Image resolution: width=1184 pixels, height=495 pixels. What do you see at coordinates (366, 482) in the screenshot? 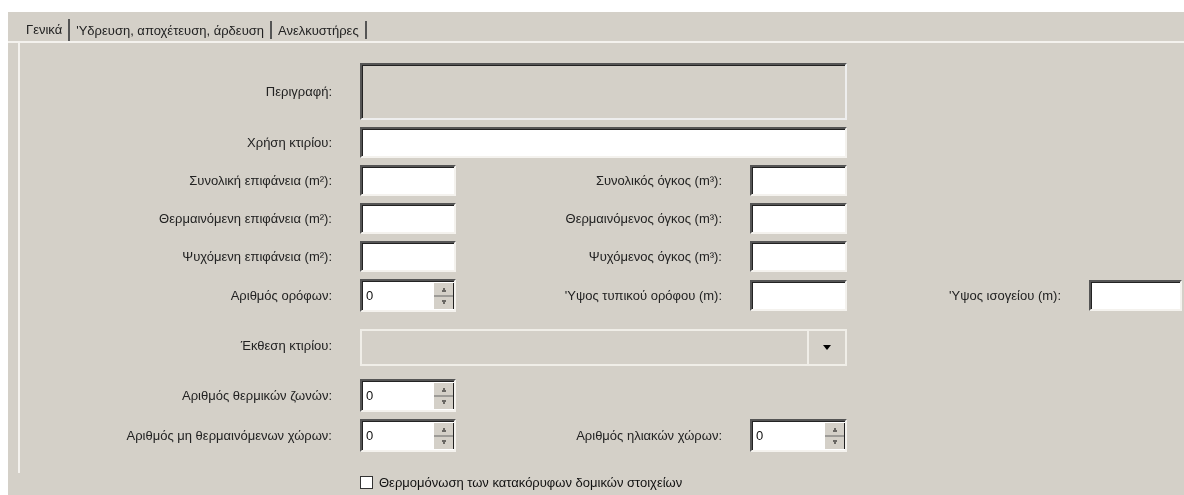
I see `checkbox` at bounding box center [366, 482].